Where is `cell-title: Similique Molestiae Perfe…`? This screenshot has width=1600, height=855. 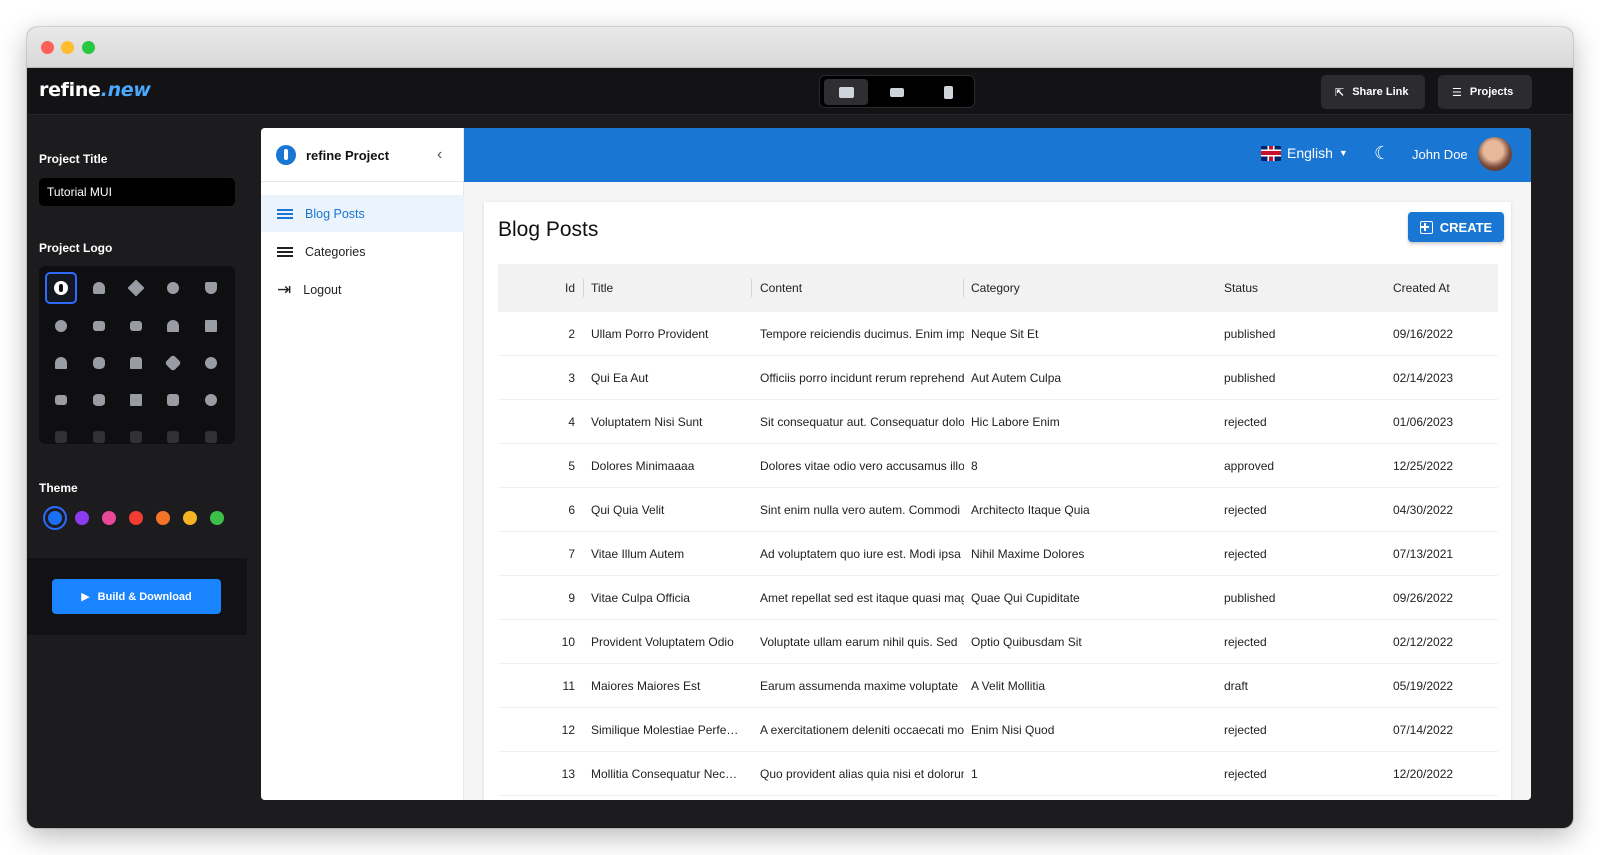 cell-title: Similique Molestiae Perfe… is located at coordinates (665, 729).